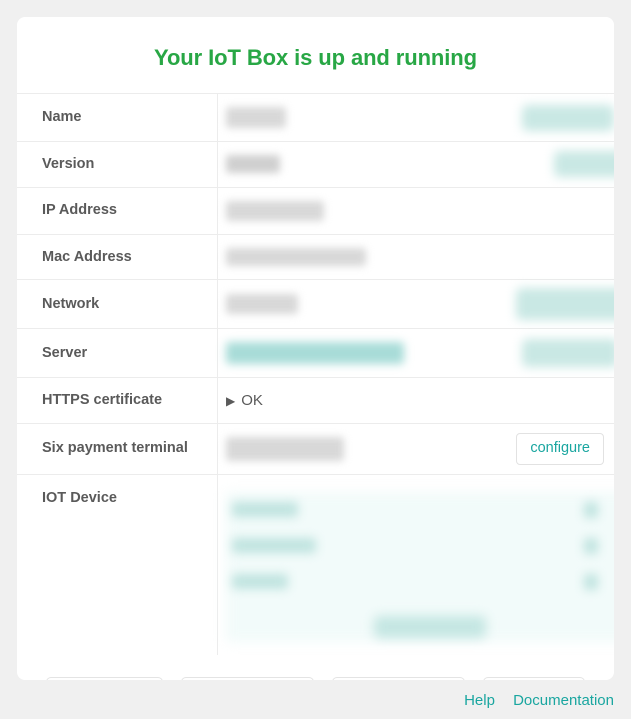  What do you see at coordinates (230, 401) in the screenshot?
I see `disclosure-triangle-icon: ▶` at bounding box center [230, 401].